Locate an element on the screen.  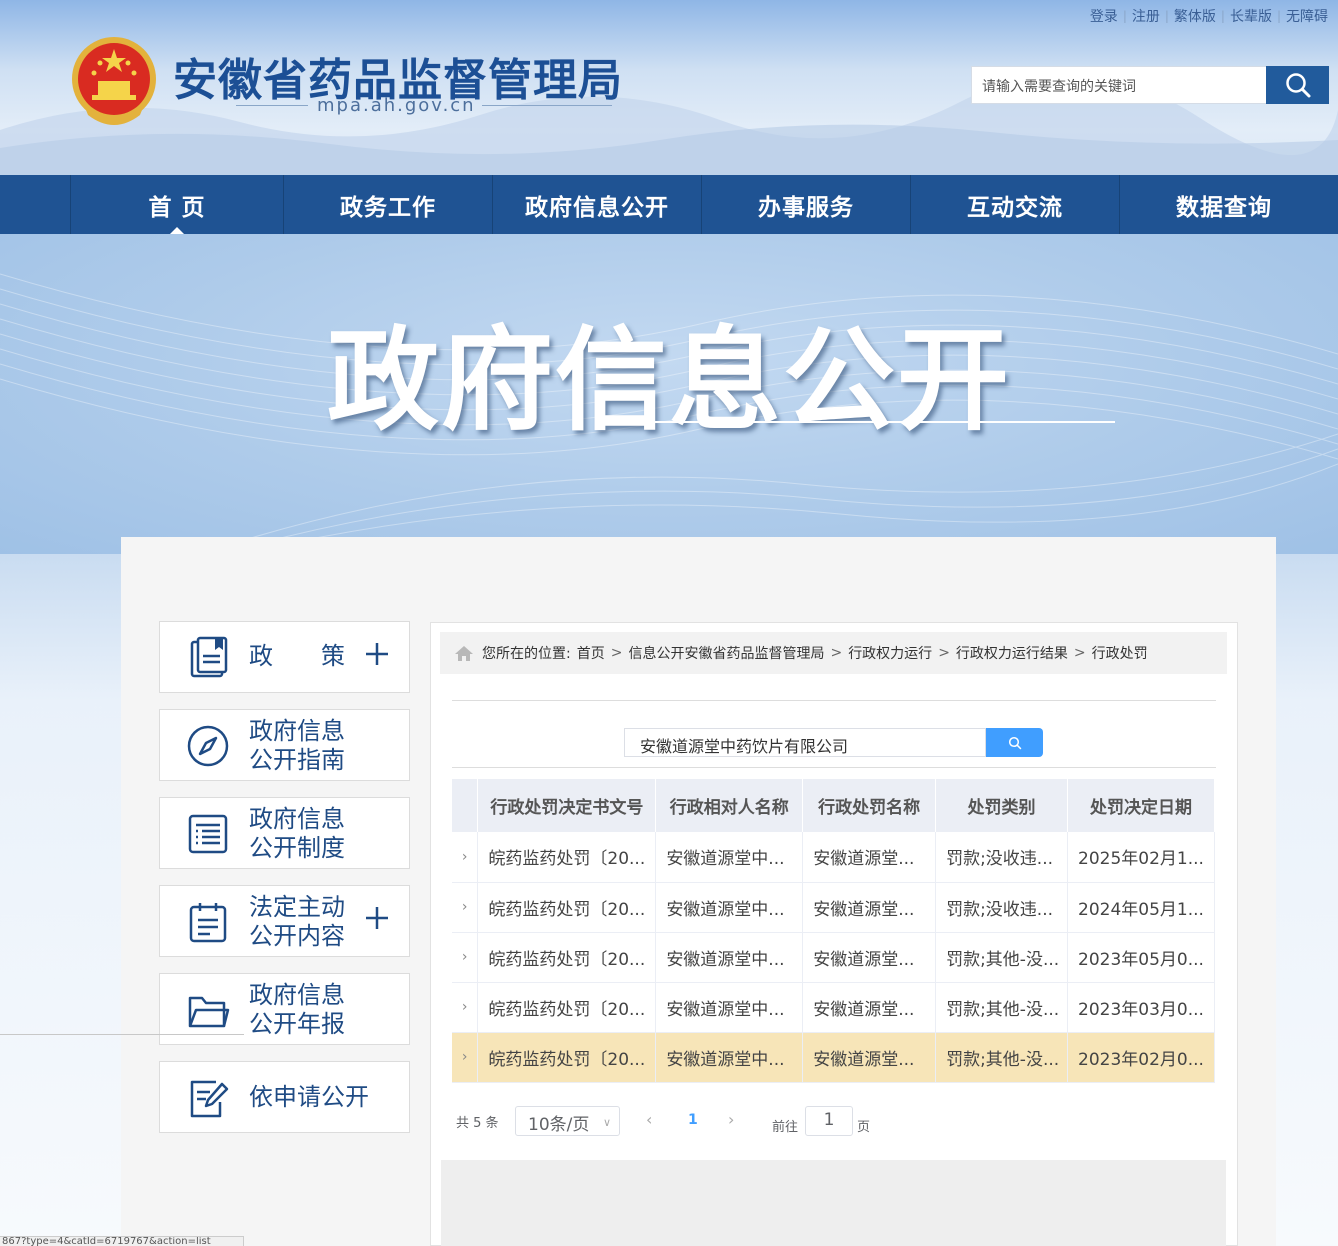
nav-item-government-affairs: 政务工作 is located at coordinates (387, 204).